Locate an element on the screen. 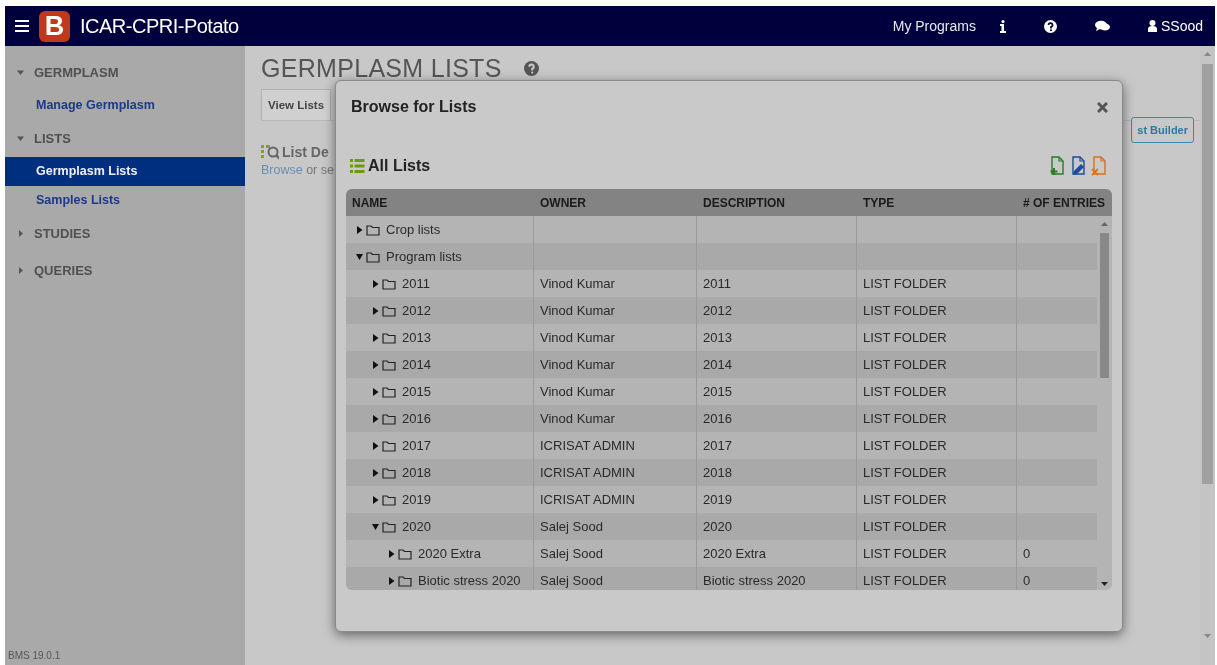 The width and height of the screenshot is (1217, 665). table-cell: Biotic stress 2020 is located at coordinates (777, 578).